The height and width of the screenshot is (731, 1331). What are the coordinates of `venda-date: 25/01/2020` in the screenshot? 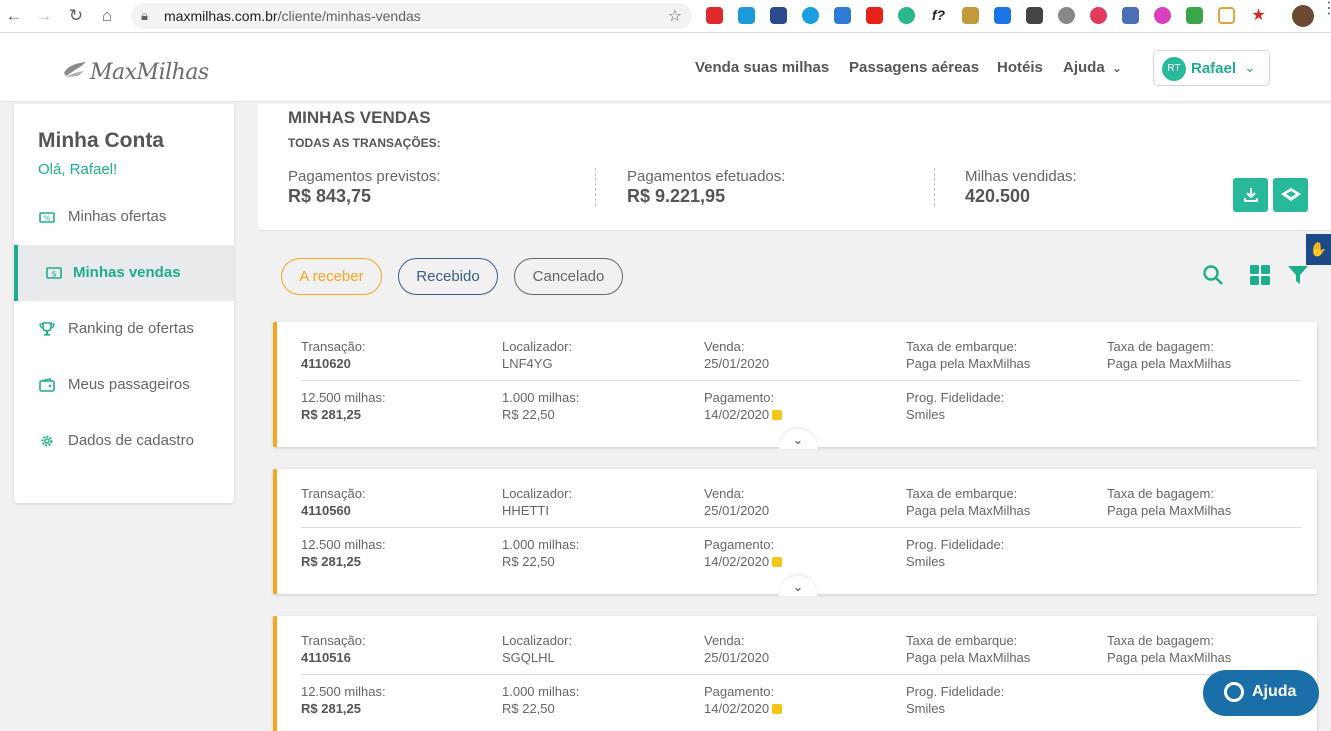 It's located at (737, 657).